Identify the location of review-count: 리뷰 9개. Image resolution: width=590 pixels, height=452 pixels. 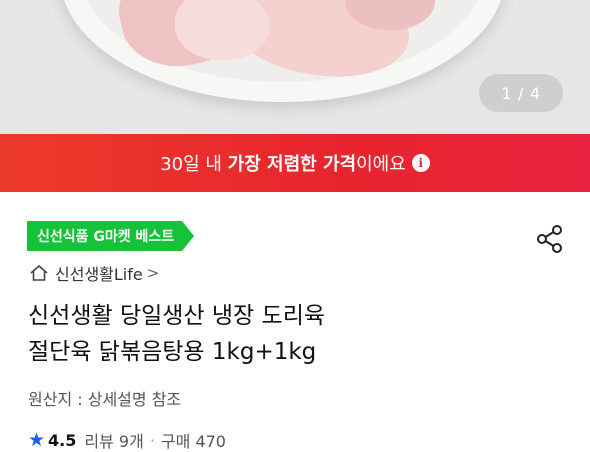
(113, 440).